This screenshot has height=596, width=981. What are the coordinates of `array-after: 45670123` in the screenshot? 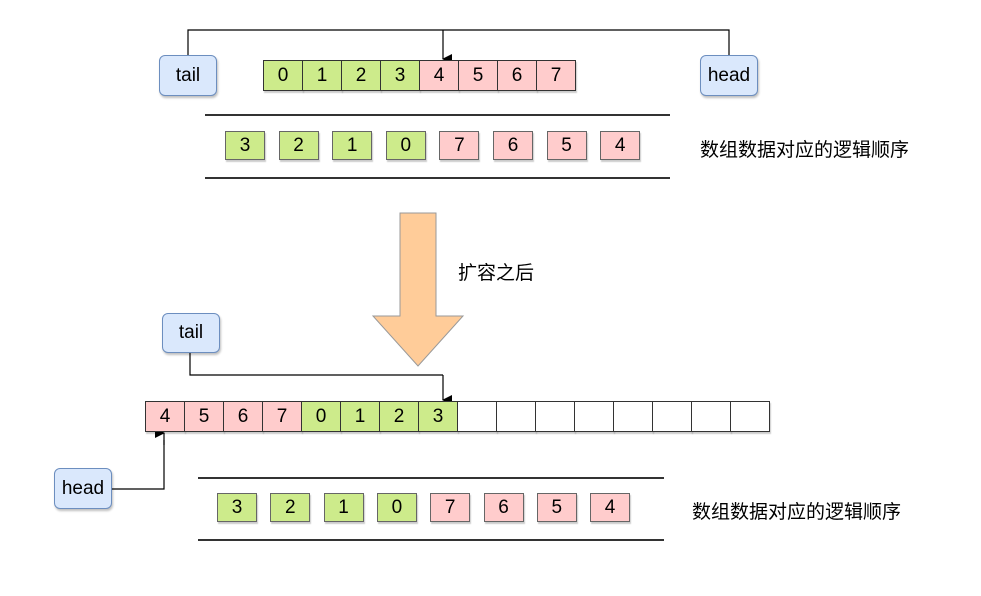 It's located at (457, 416).